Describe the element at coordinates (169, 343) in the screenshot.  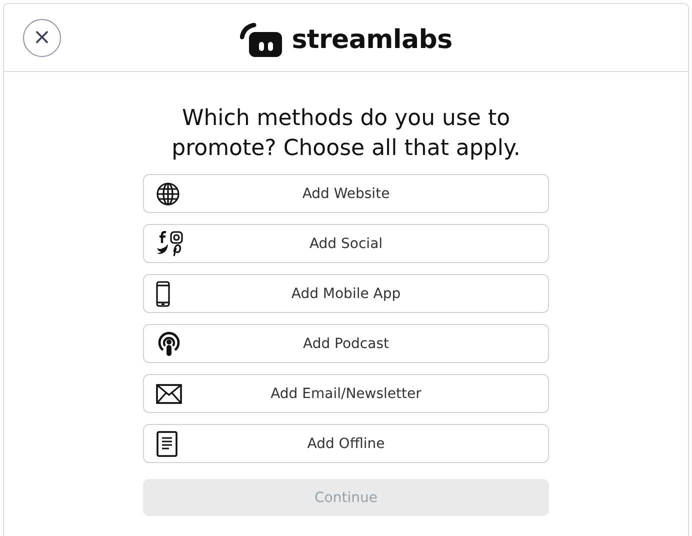
I see `podcast-icon` at that location.